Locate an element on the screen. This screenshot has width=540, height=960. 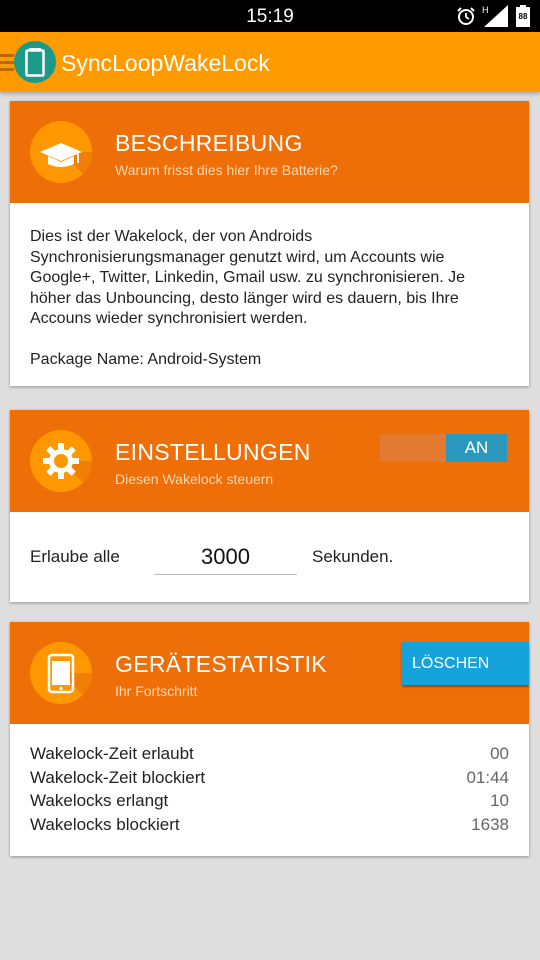
gear-icon is located at coordinates (61, 461).